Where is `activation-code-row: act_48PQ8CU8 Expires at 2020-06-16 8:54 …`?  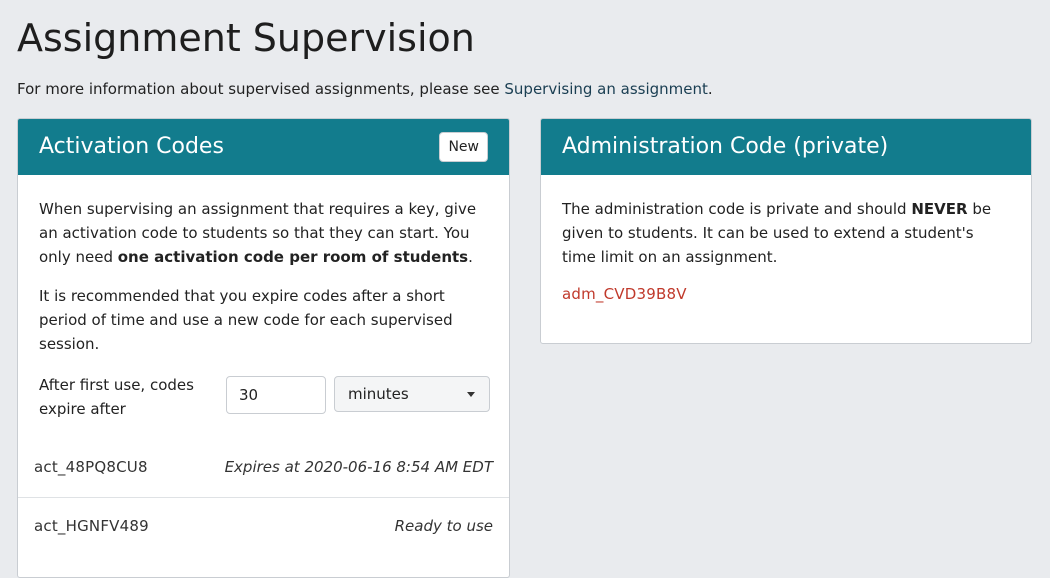
activation-code-row: act_48PQ8CU8 Expires at 2020-06-16 8:54 … is located at coordinates (263, 468).